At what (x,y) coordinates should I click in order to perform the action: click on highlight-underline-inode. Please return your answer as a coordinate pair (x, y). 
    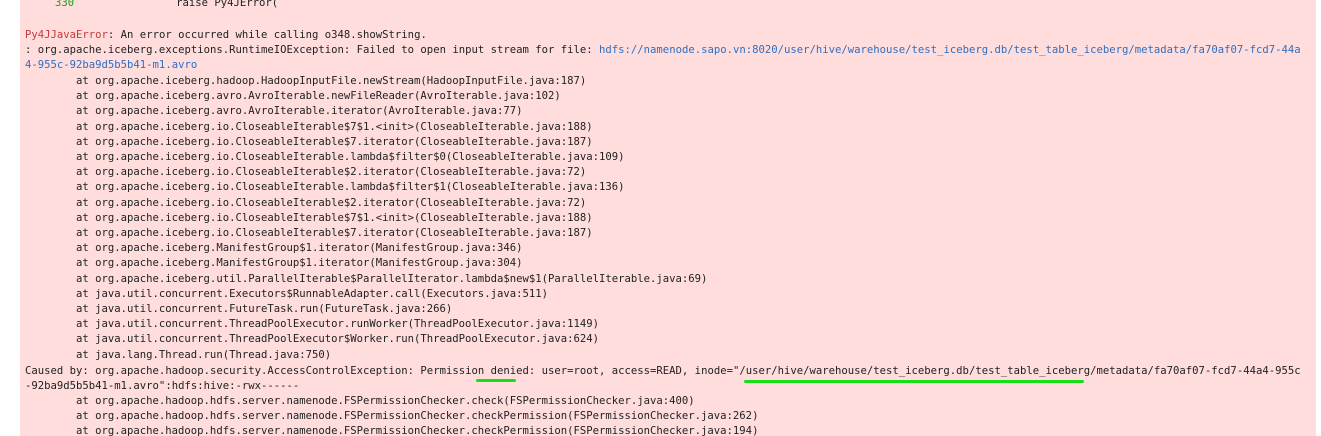
    Looking at the image, I should click on (914, 381).